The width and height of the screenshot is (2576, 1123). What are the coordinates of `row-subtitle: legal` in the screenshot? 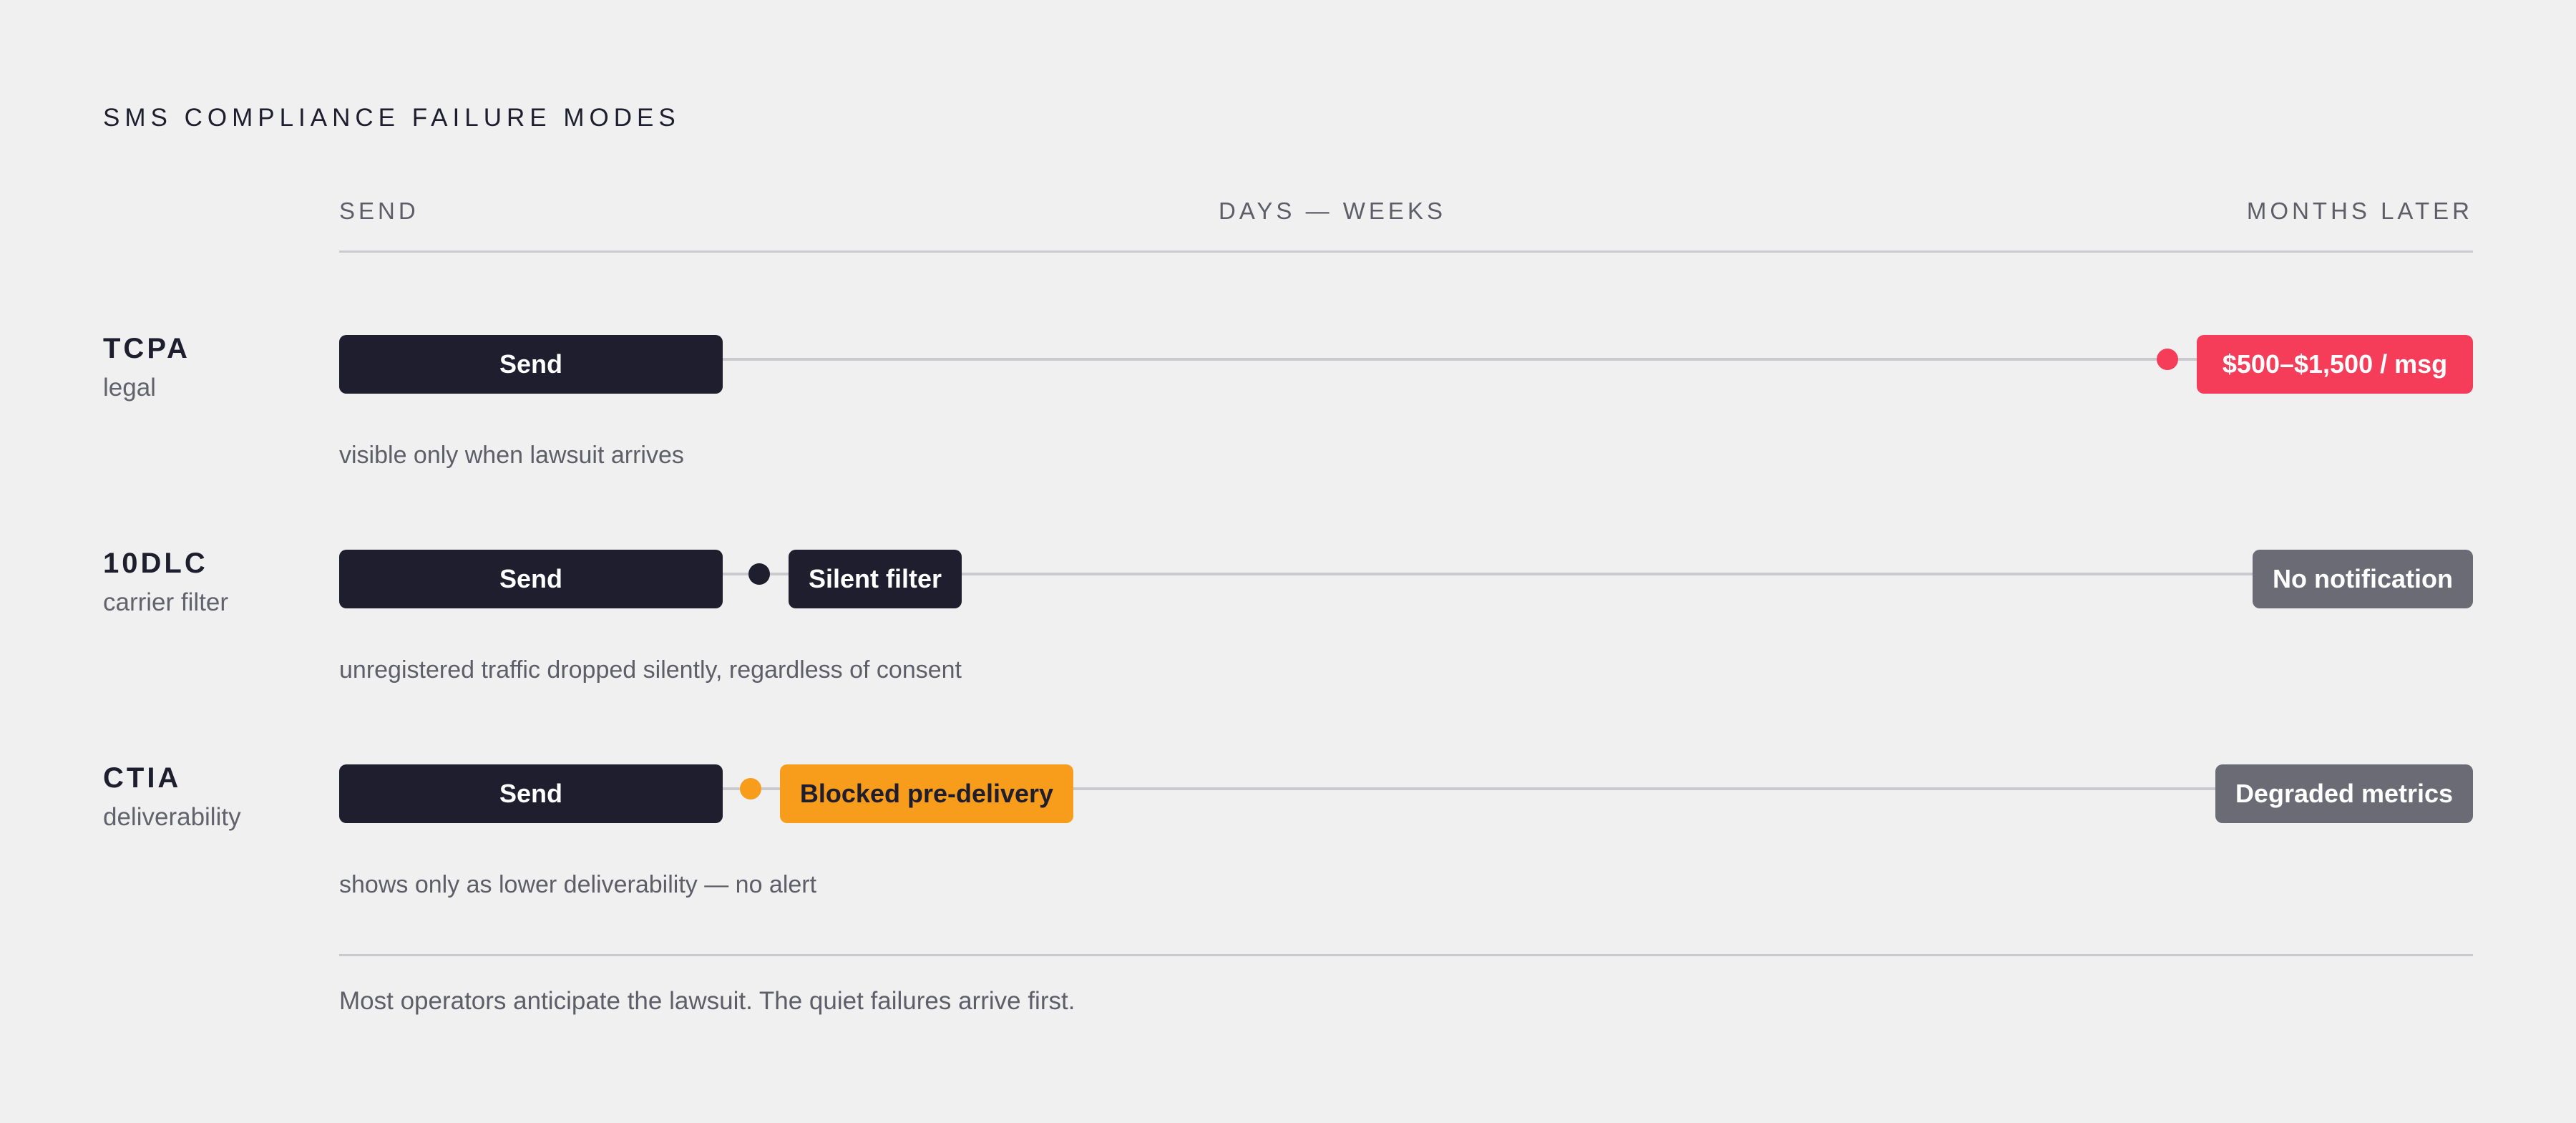 It's located at (129, 388).